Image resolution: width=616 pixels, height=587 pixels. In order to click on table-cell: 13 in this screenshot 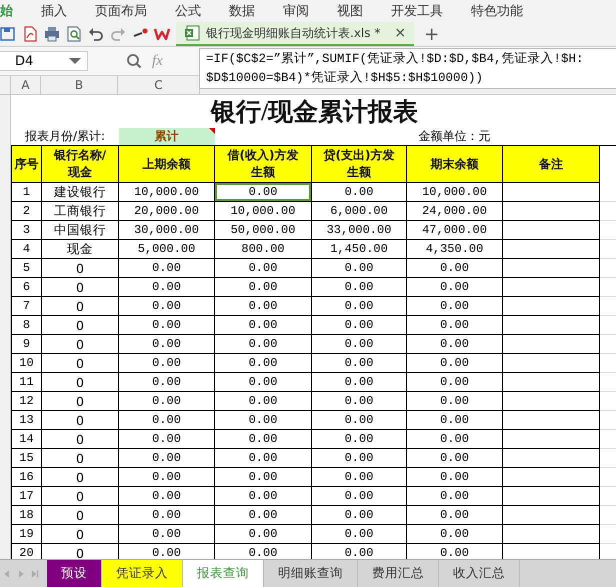, I will do `click(27, 420)`.